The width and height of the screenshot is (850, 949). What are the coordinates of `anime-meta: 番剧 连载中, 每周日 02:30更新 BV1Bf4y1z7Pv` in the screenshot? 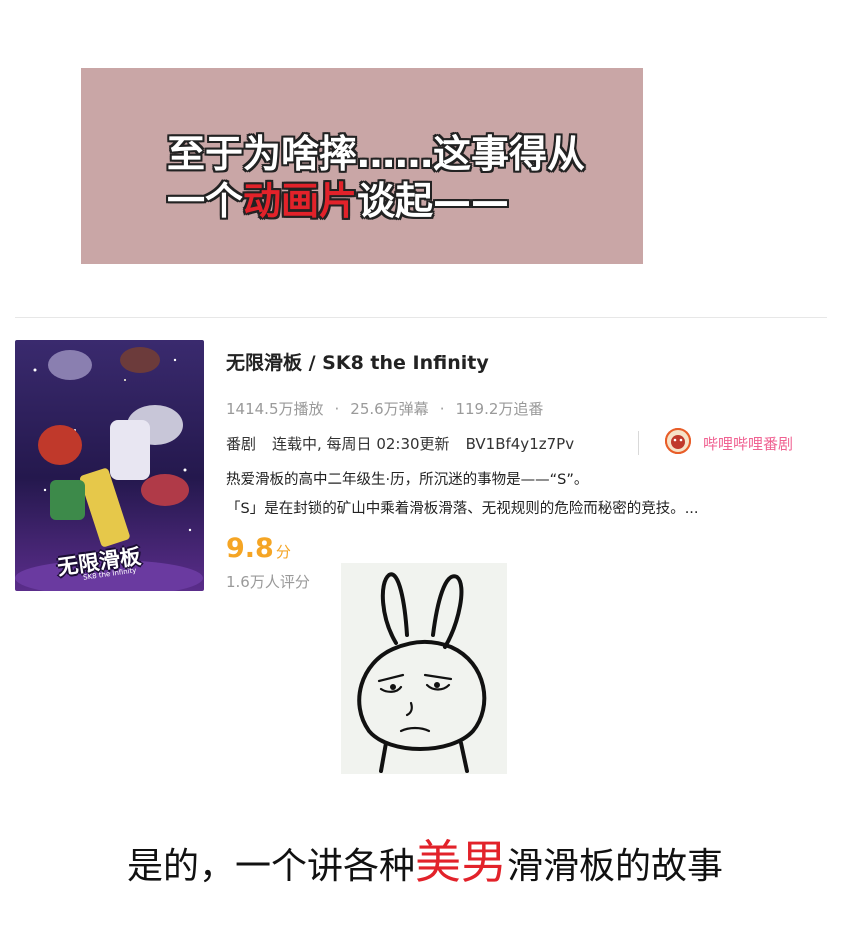 It's located at (408, 443).